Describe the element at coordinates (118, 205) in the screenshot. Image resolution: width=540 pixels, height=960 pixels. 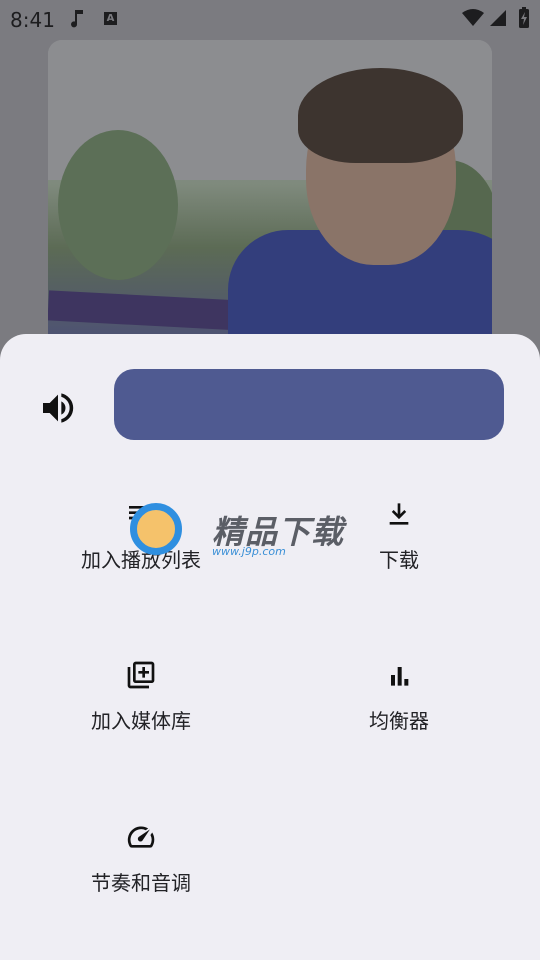
I see `album-art-tree` at that location.